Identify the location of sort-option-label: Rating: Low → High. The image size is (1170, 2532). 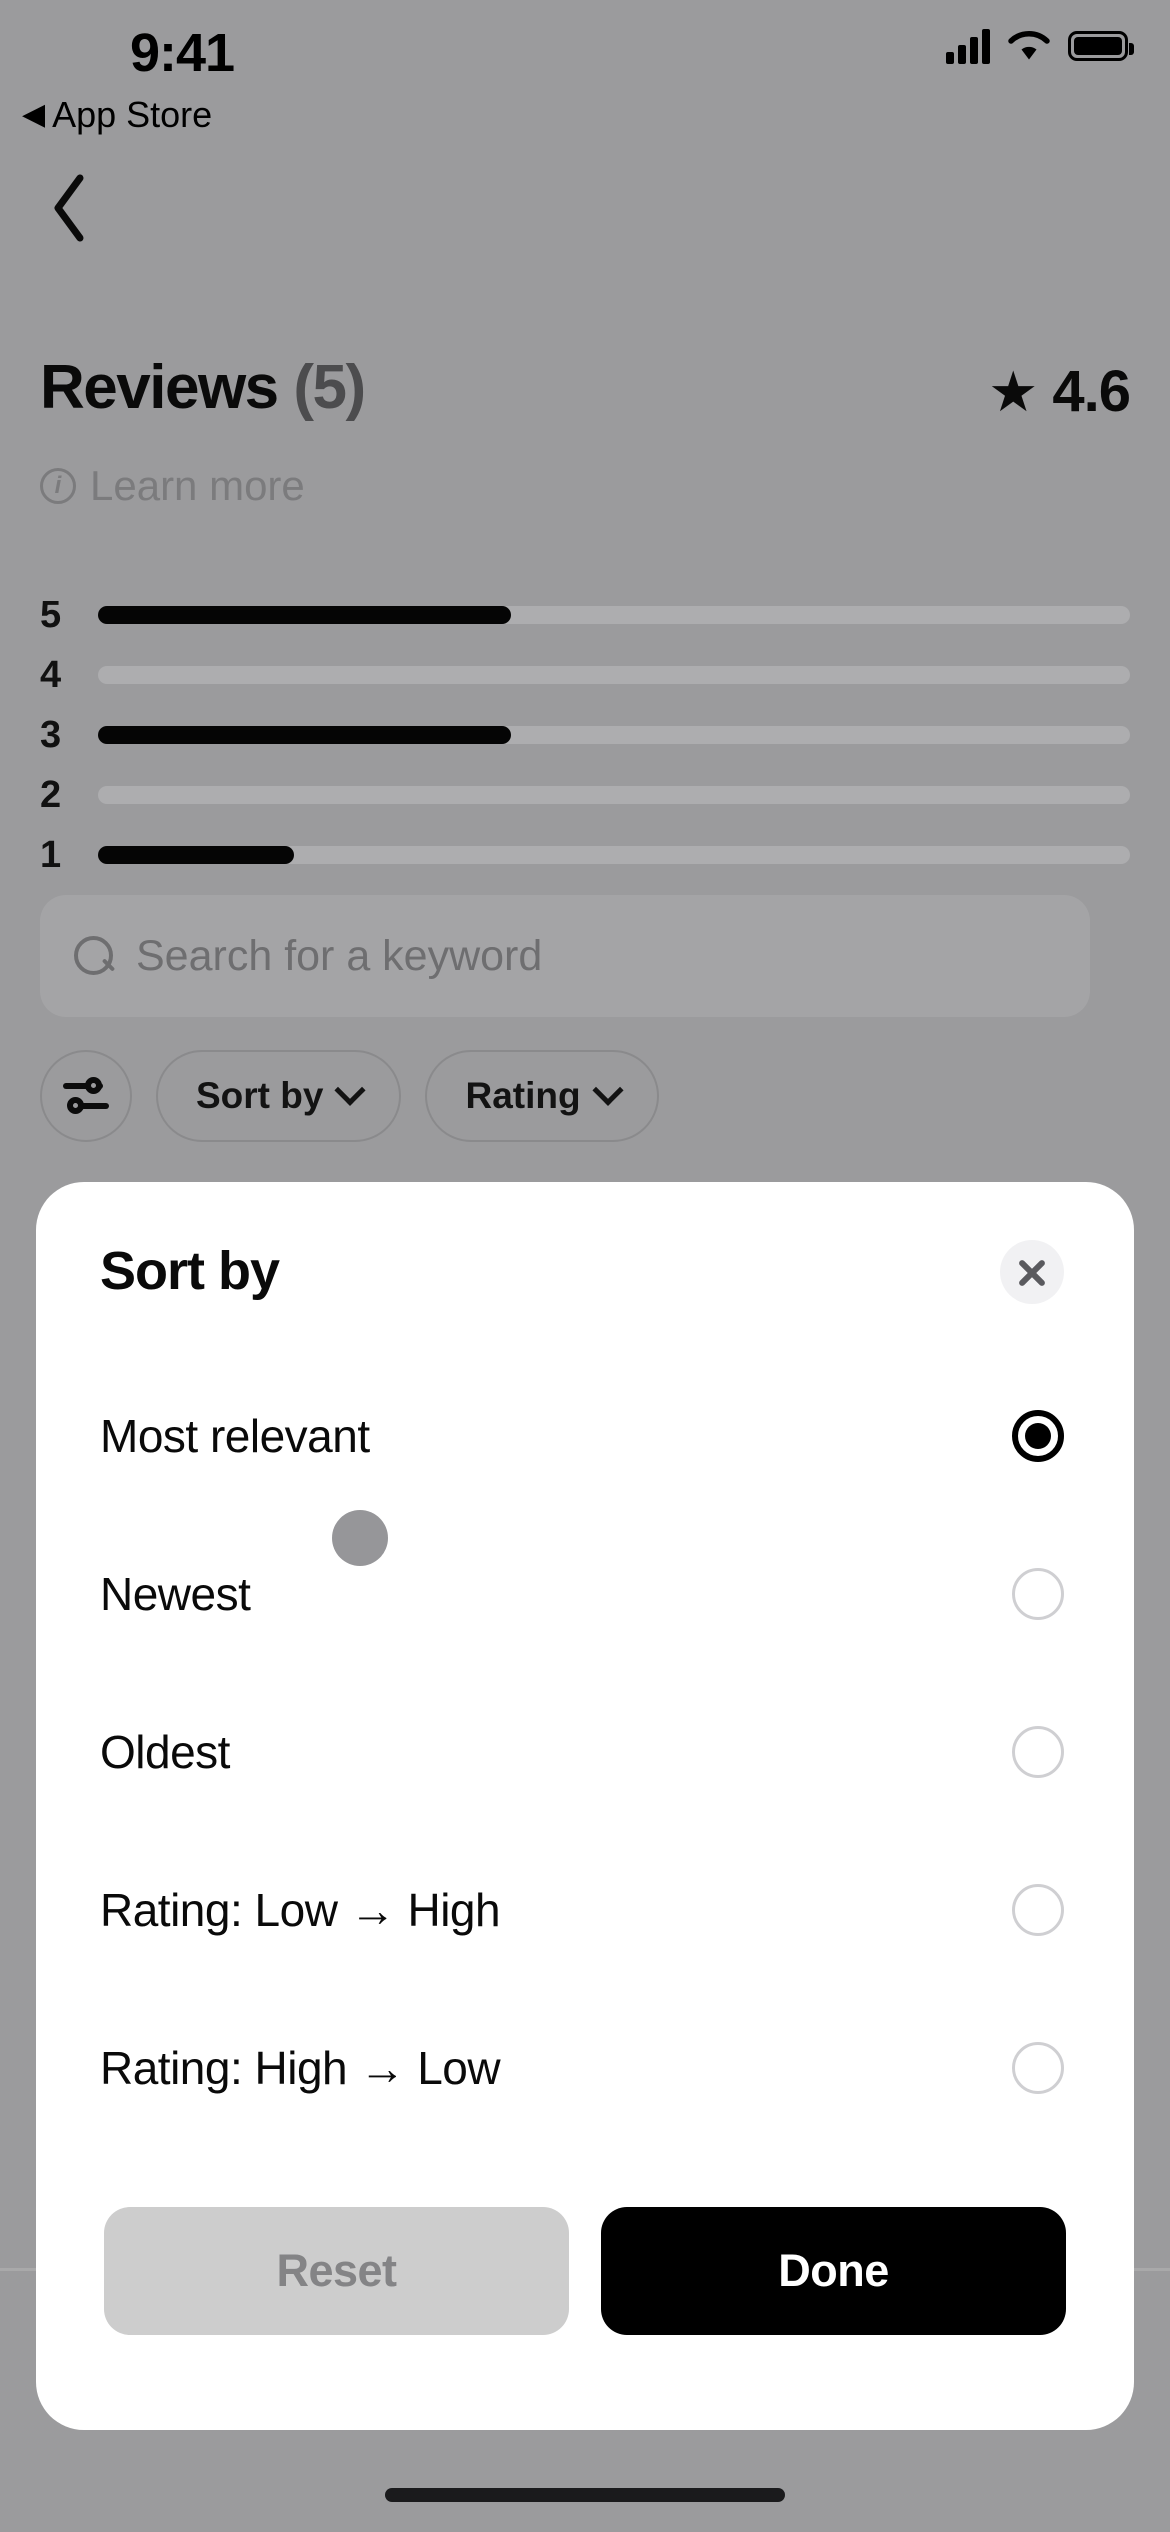
(300, 1910).